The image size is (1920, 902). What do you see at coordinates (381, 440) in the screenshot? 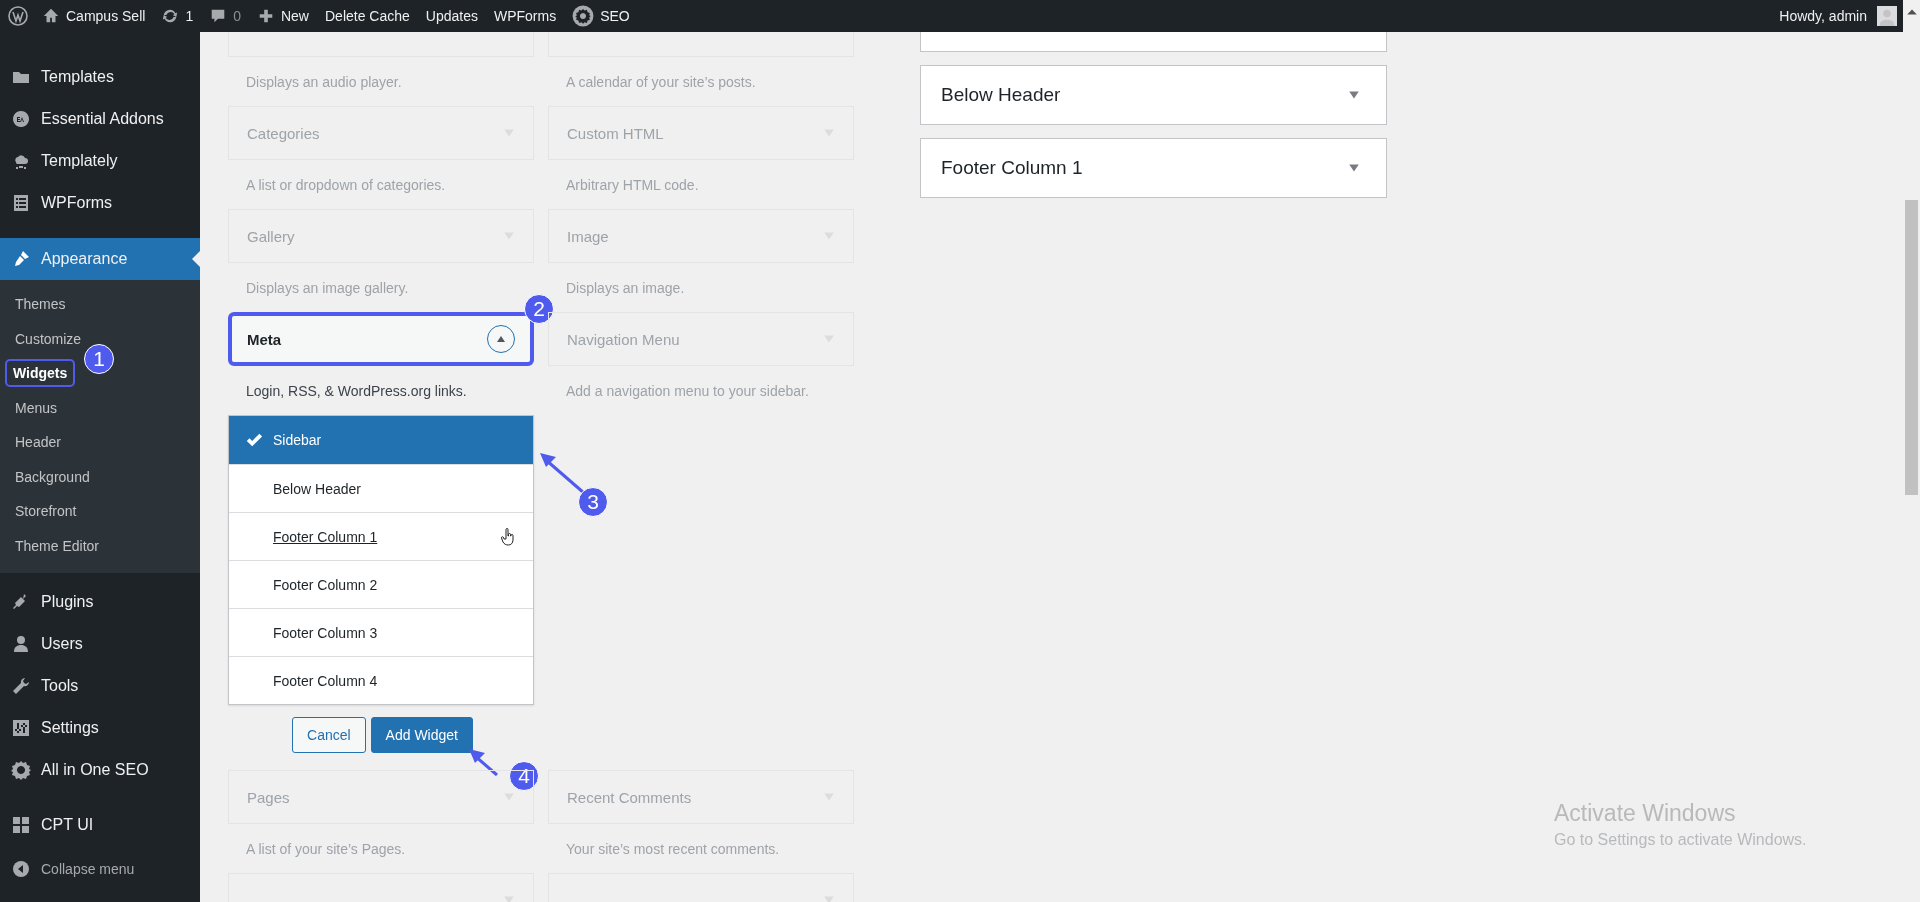
I see `sidebar-option: Sidebar` at bounding box center [381, 440].